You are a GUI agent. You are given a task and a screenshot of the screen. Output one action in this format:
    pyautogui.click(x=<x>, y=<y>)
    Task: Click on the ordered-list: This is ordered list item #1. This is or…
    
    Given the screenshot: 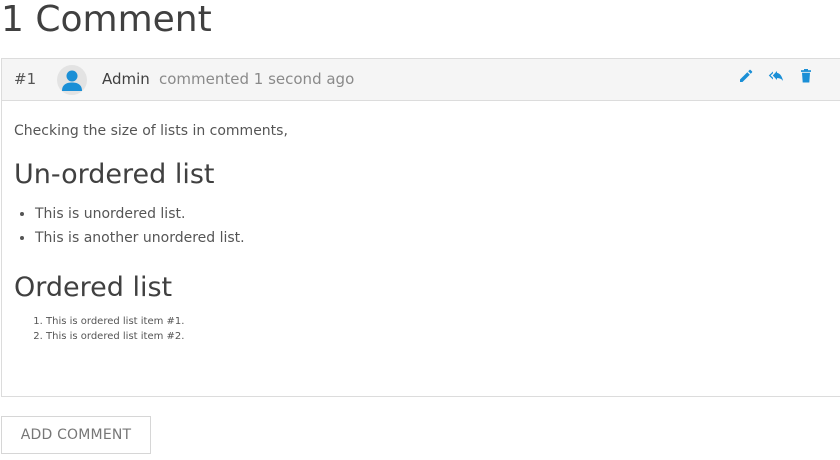 What is the action you would take?
    pyautogui.click(x=422, y=329)
    